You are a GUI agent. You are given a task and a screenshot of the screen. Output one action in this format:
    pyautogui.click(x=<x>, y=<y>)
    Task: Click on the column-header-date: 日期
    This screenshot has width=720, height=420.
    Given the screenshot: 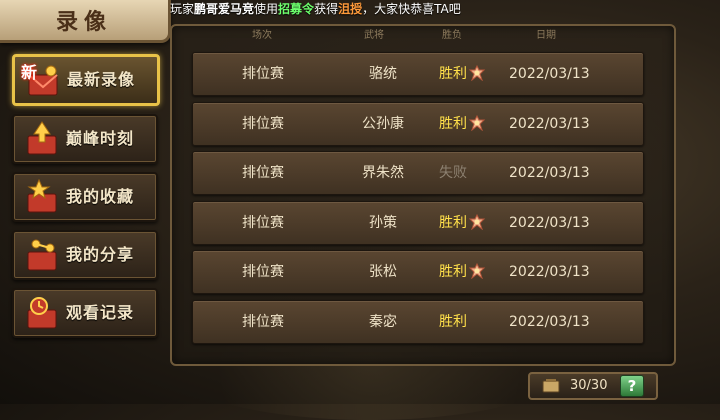 What is the action you would take?
    pyautogui.click(x=546, y=35)
    